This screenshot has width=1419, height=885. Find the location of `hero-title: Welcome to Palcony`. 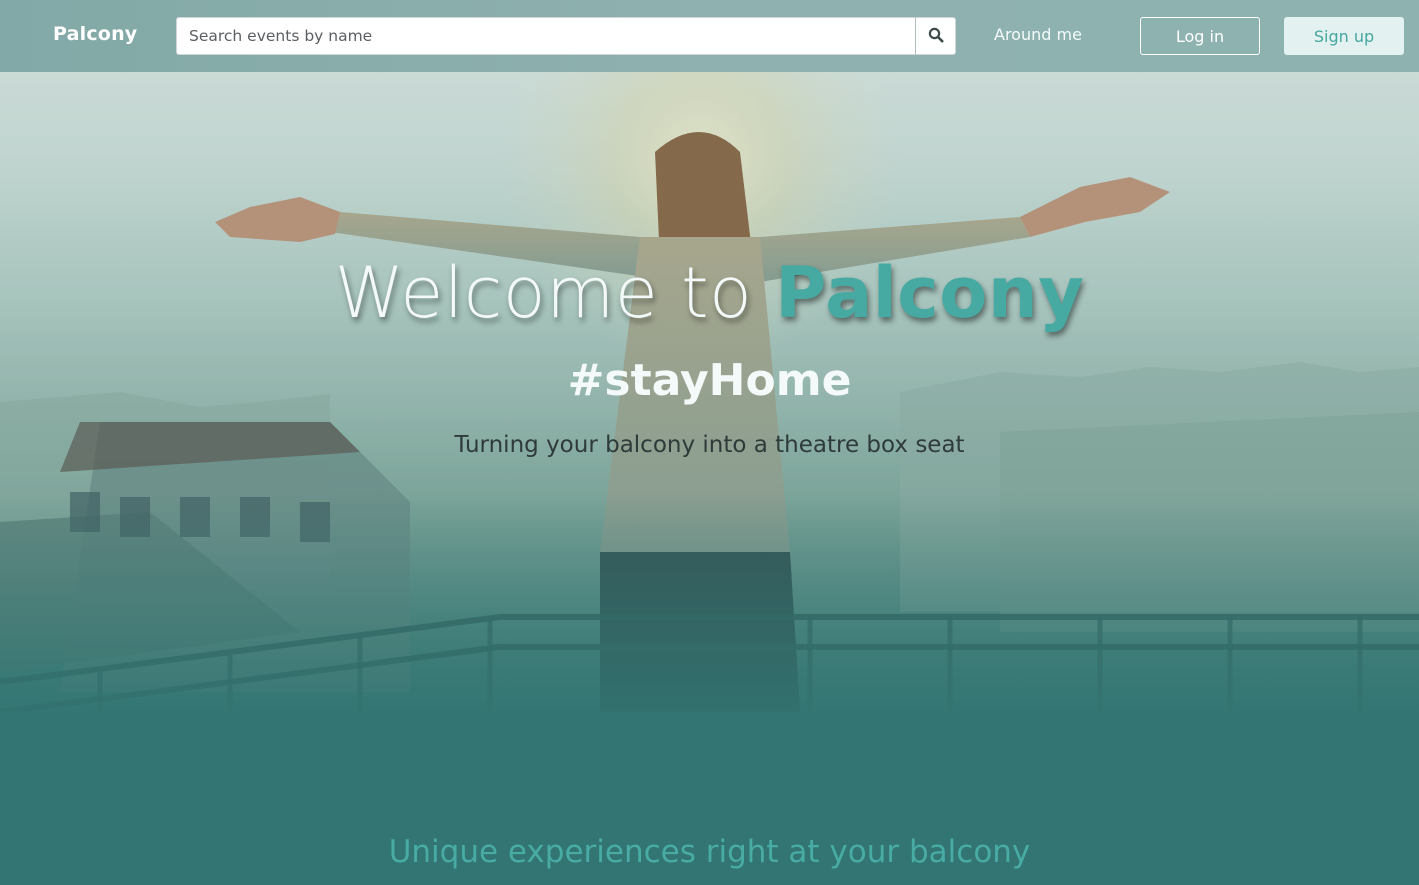

hero-title: Welcome to Palcony is located at coordinates (709, 293).